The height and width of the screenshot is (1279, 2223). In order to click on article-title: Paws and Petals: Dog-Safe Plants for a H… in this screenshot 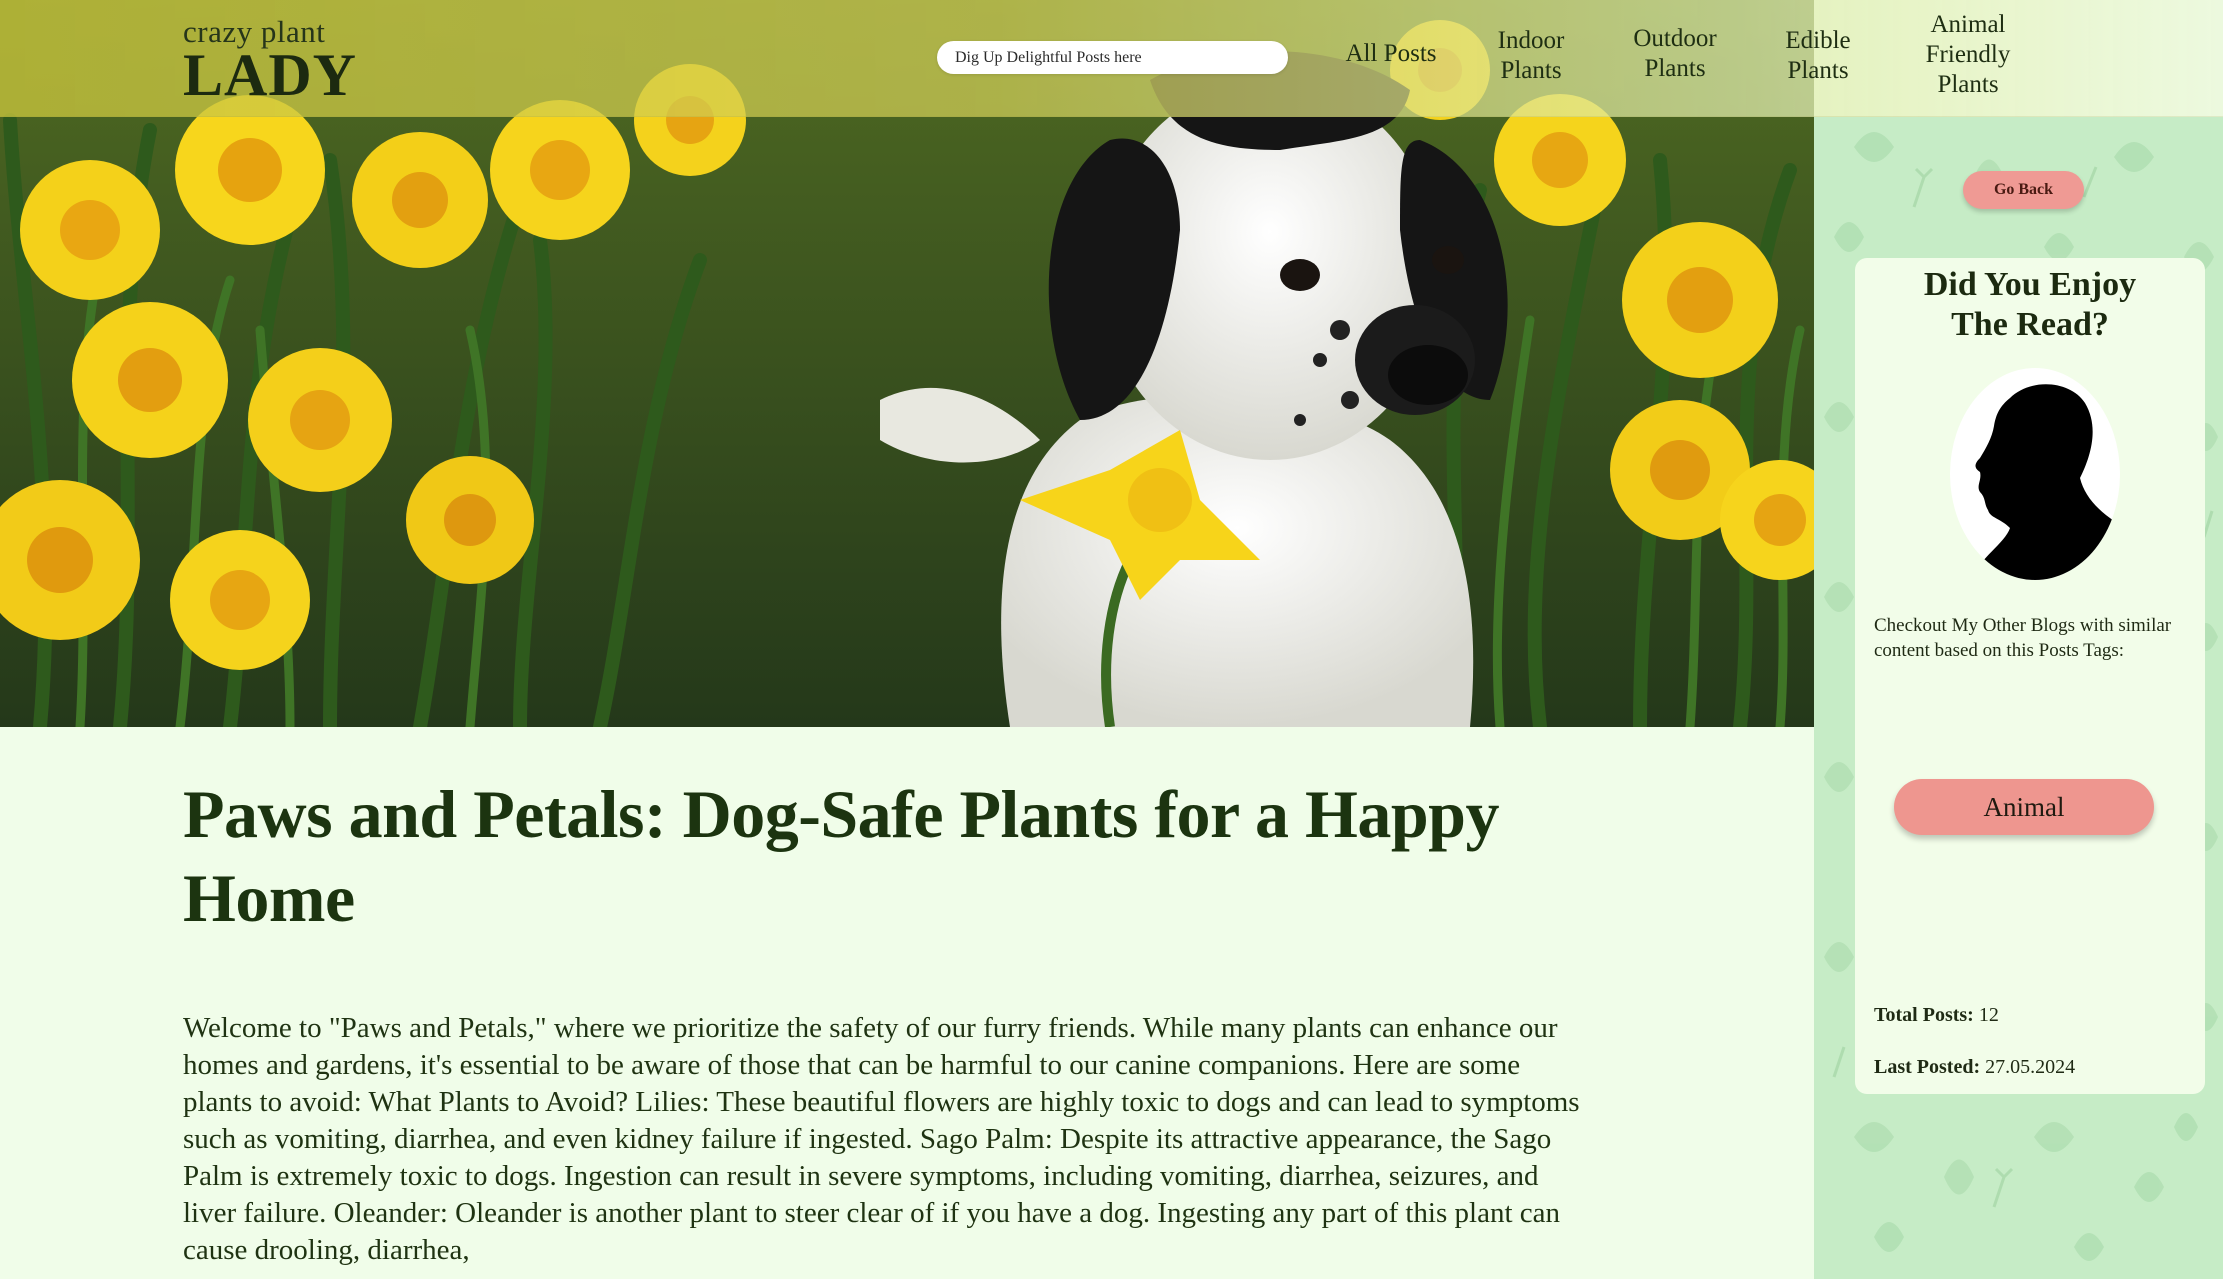, I will do `click(841, 856)`.